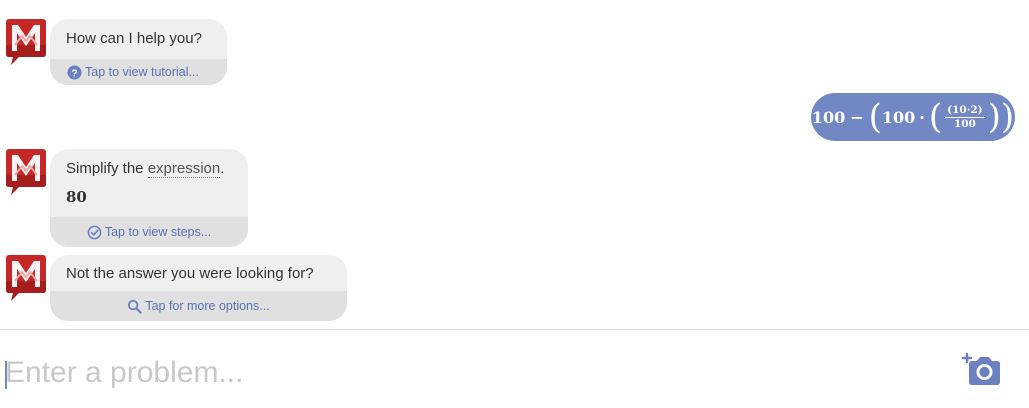 The height and width of the screenshot is (408, 1029). What do you see at coordinates (222, 168) in the screenshot?
I see `message-text-after: .` at bounding box center [222, 168].